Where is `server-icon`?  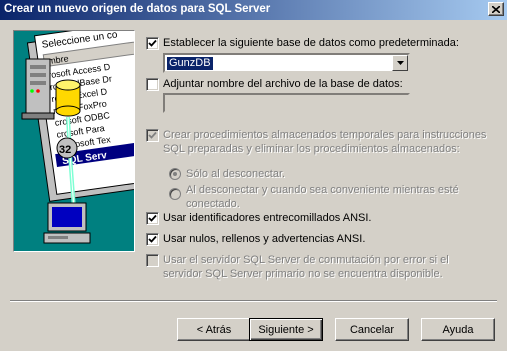
server-icon is located at coordinates (38, 89).